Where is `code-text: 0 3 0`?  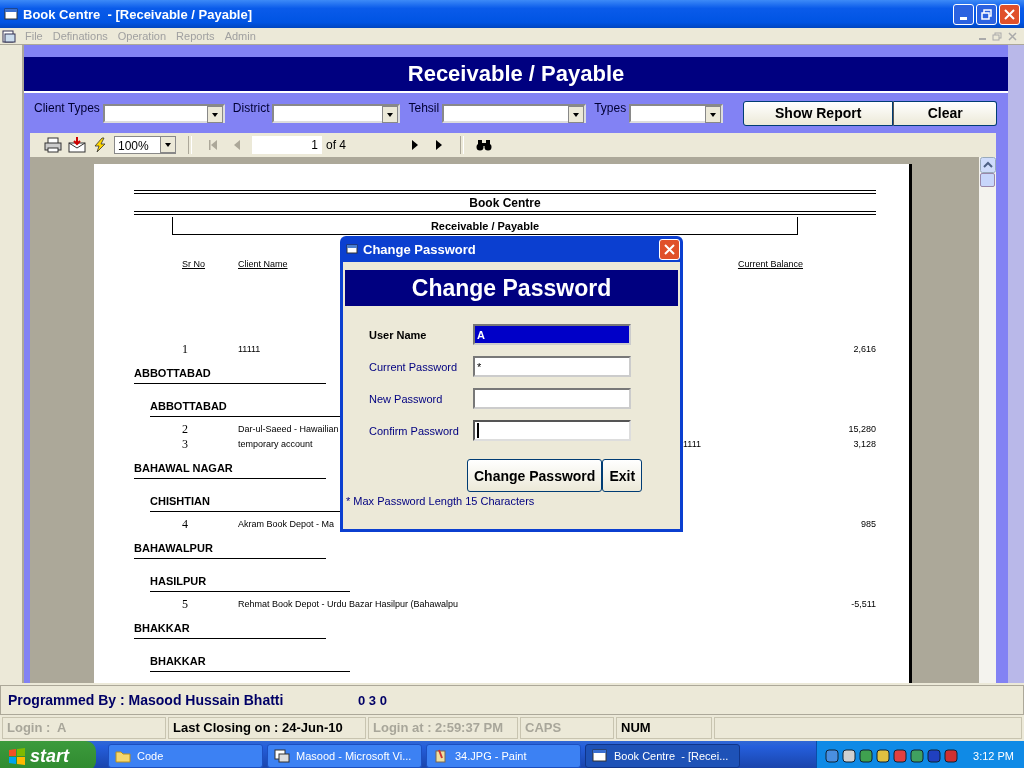 code-text: 0 3 0 is located at coordinates (372, 700).